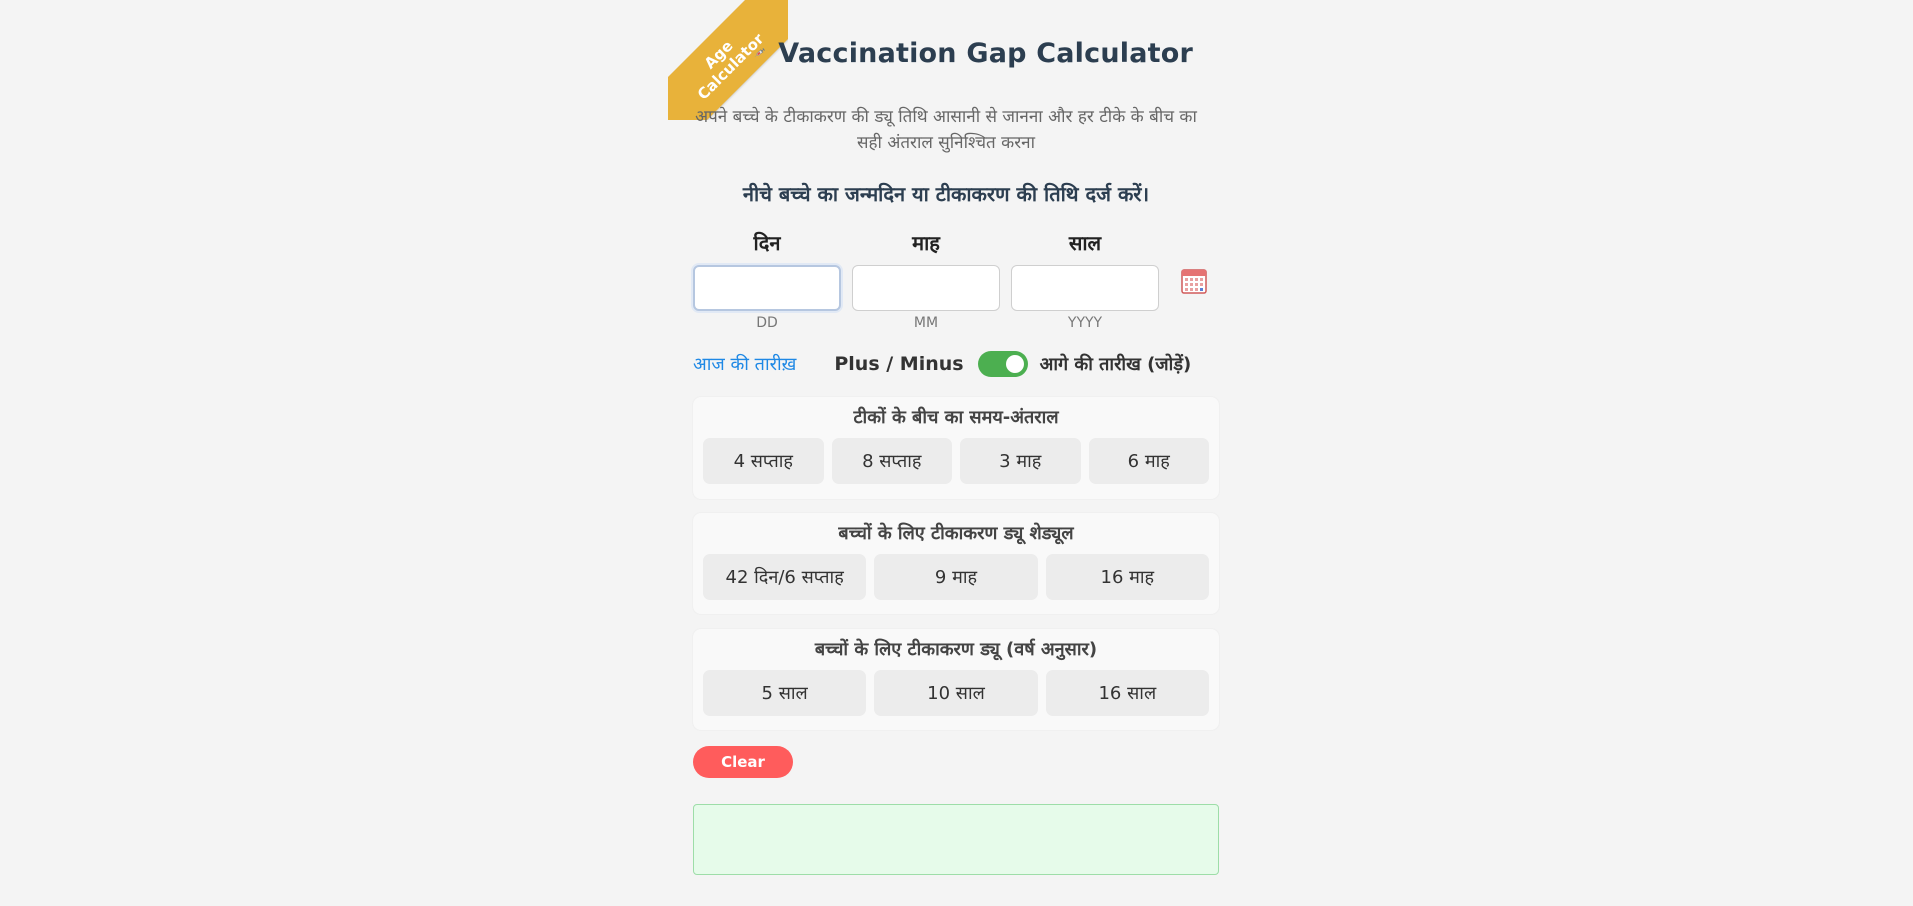 The width and height of the screenshot is (1913, 906). What do you see at coordinates (1085, 288) in the screenshot?
I see `year-input` at bounding box center [1085, 288].